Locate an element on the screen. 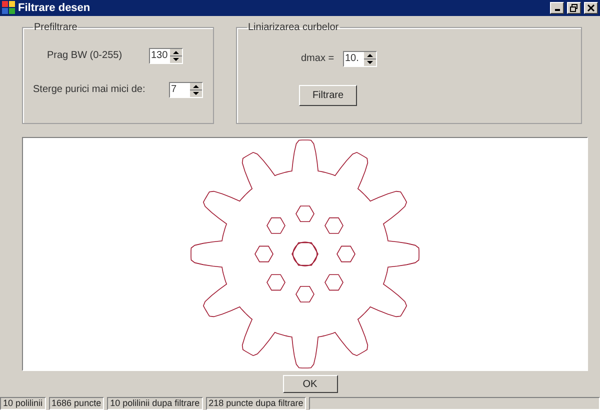 The image size is (600, 410). field-label: Prag BW (0-255) is located at coordinates (85, 56).